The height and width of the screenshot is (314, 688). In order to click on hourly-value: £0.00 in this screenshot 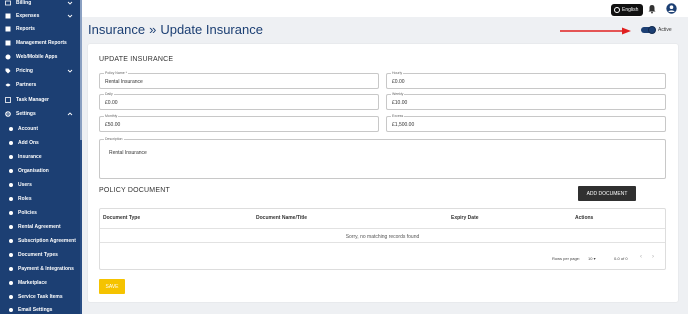, I will do `click(398, 82)`.